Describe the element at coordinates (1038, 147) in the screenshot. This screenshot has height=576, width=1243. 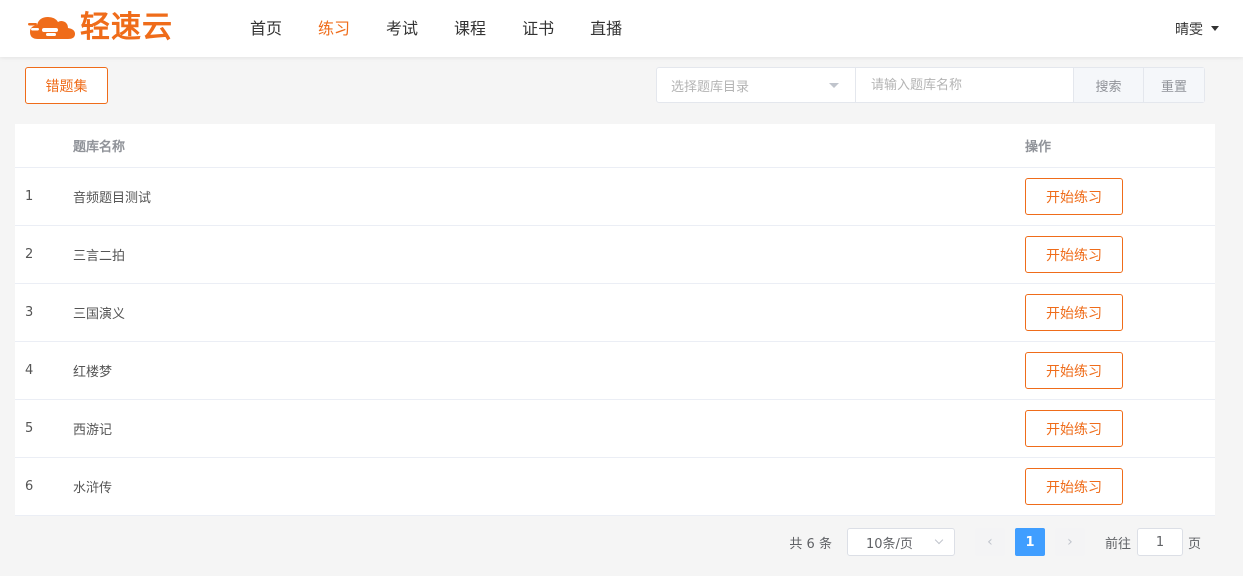
I see `header-action: 操作` at that location.